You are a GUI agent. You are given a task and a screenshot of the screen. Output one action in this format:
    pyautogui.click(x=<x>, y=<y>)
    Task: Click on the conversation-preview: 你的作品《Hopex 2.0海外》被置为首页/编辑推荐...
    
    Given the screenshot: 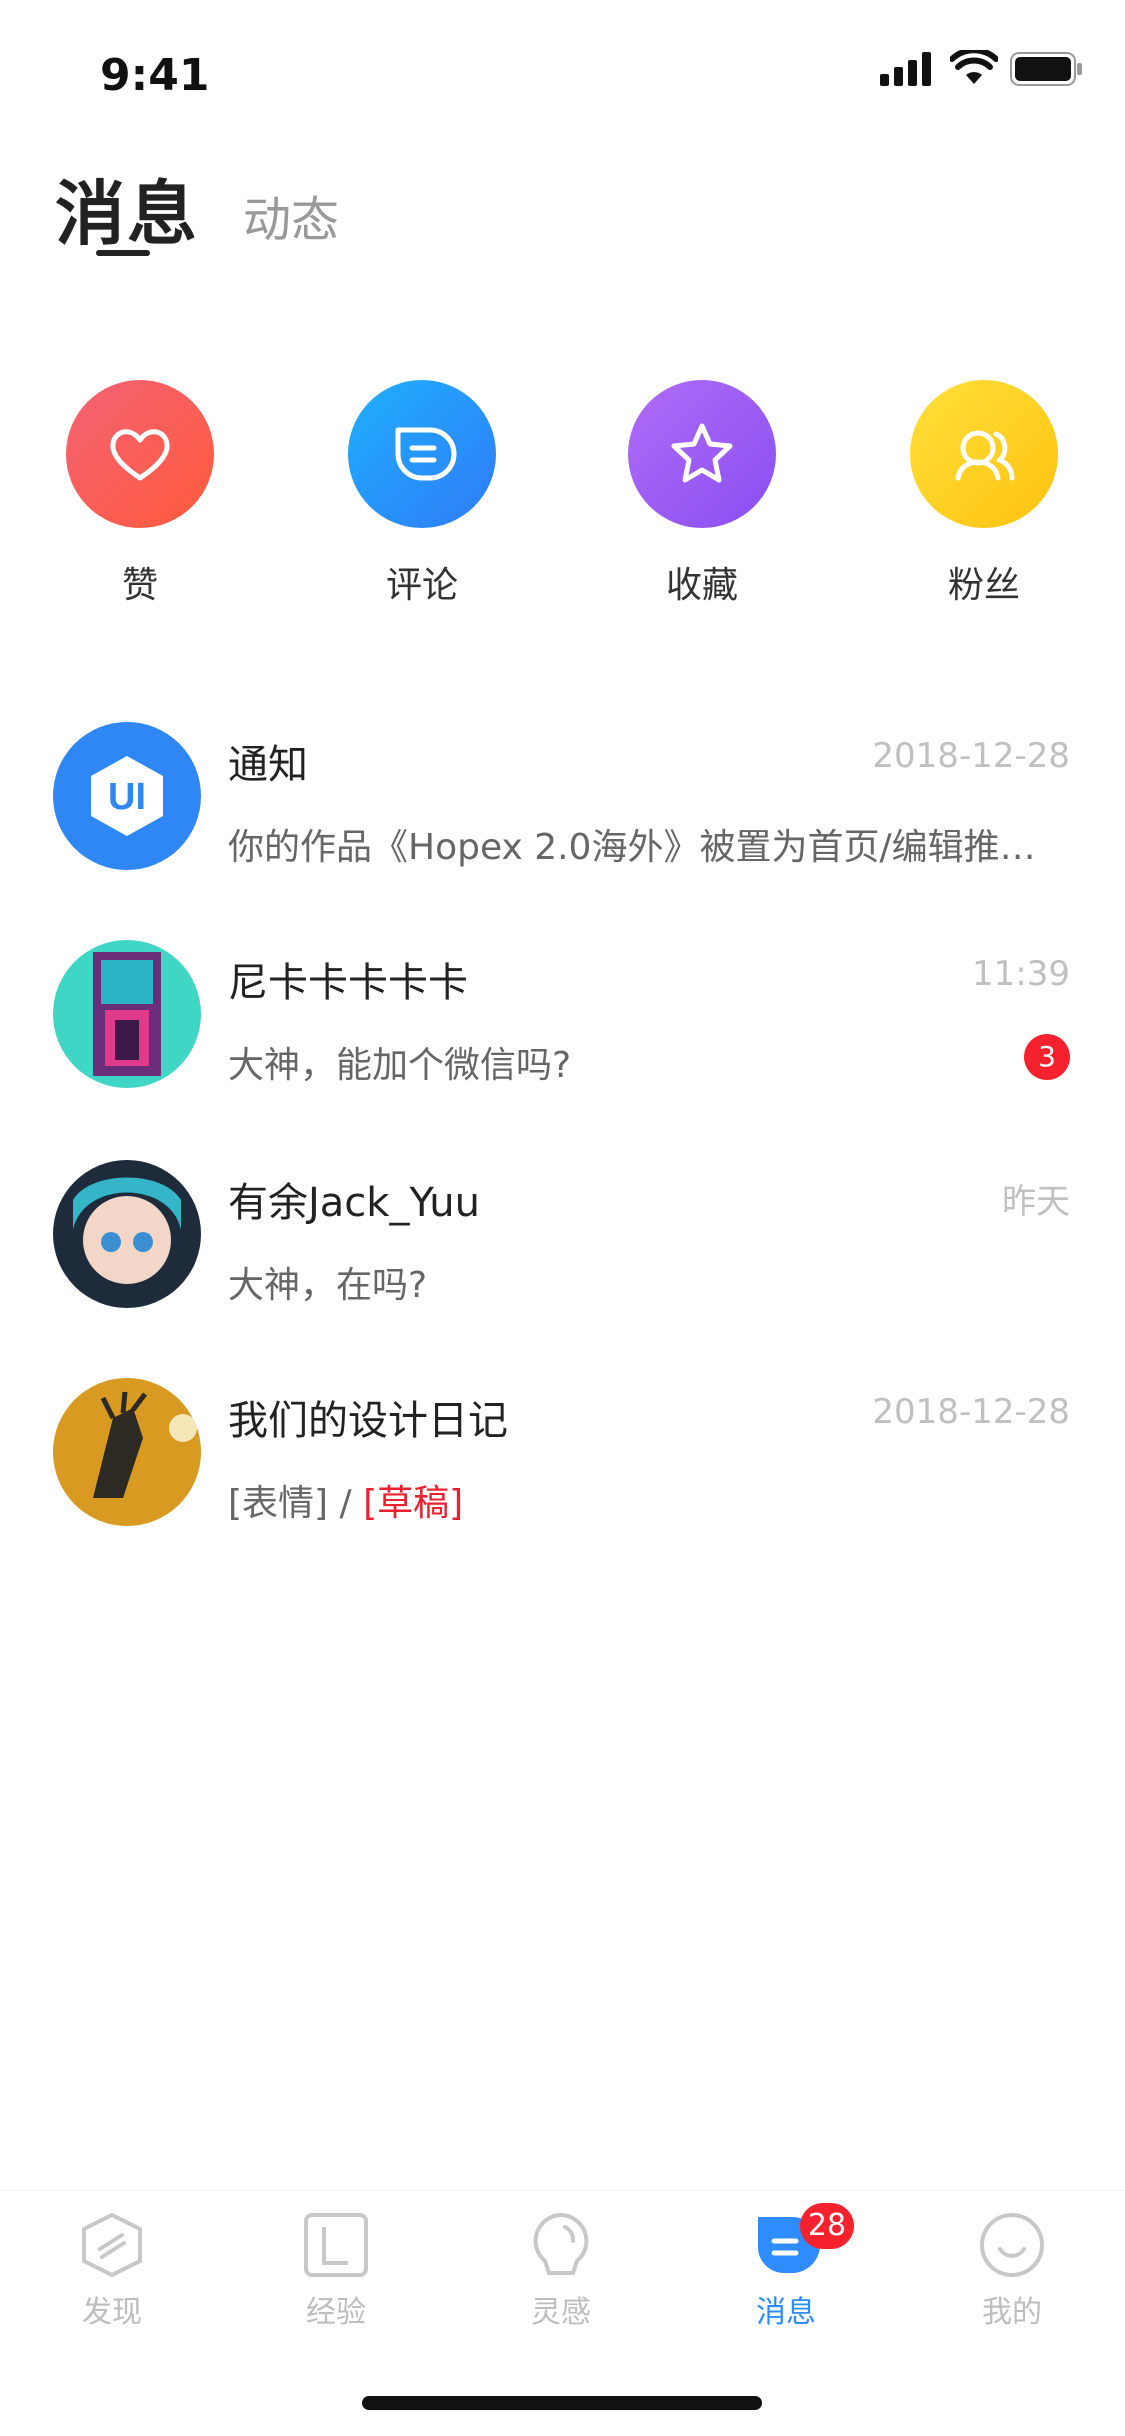 What is the action you would take?
    pyautogui.click(x=638, y=847)
    